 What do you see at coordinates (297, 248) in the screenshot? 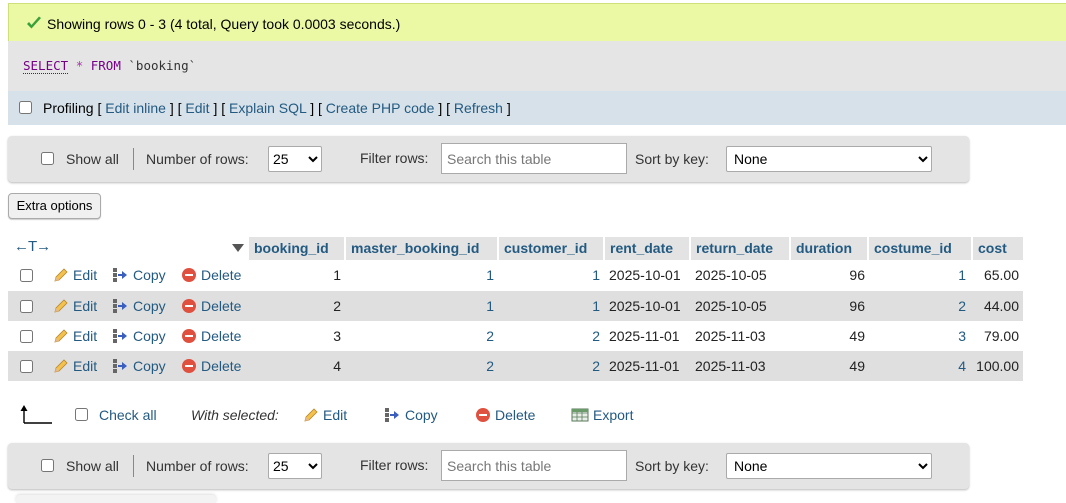
I see `column-header-booking-id: booking_id` at bounding box center [297, 248].